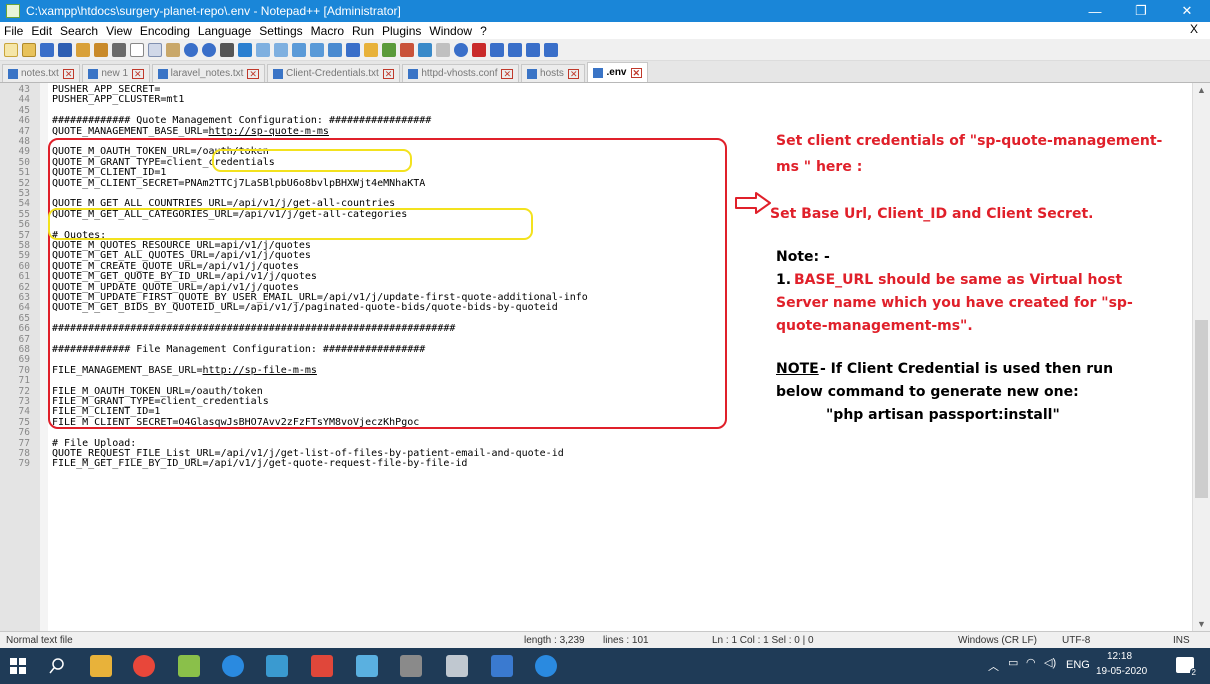  I want to click on code-text: PUSHER_APP_CLUSTER=mt1, so click(118, 100).